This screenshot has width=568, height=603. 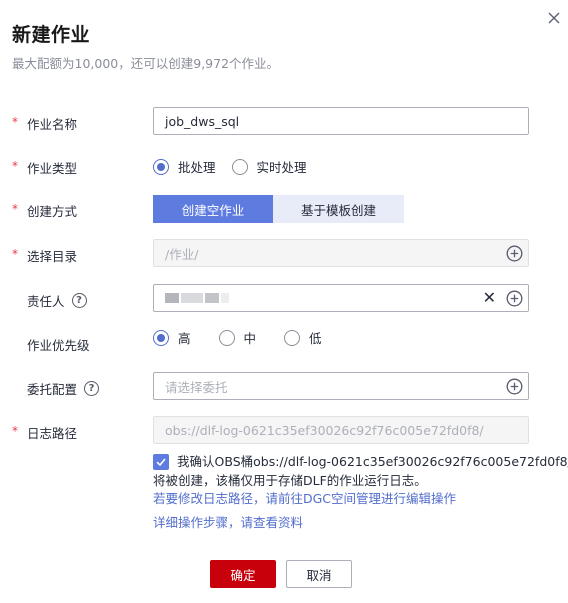 I want to click on clear-icon: ✕, so click(x=489, y=298).